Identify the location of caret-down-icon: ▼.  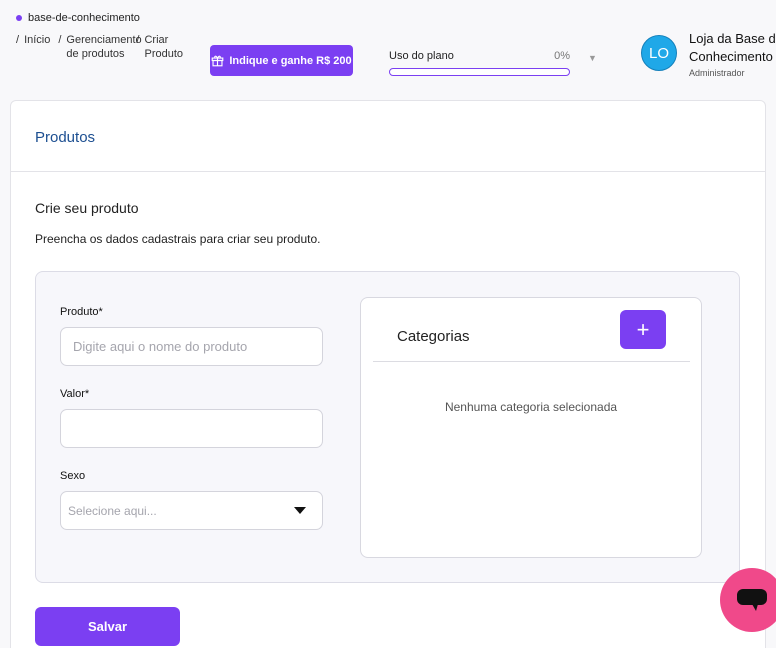
(592, 58).